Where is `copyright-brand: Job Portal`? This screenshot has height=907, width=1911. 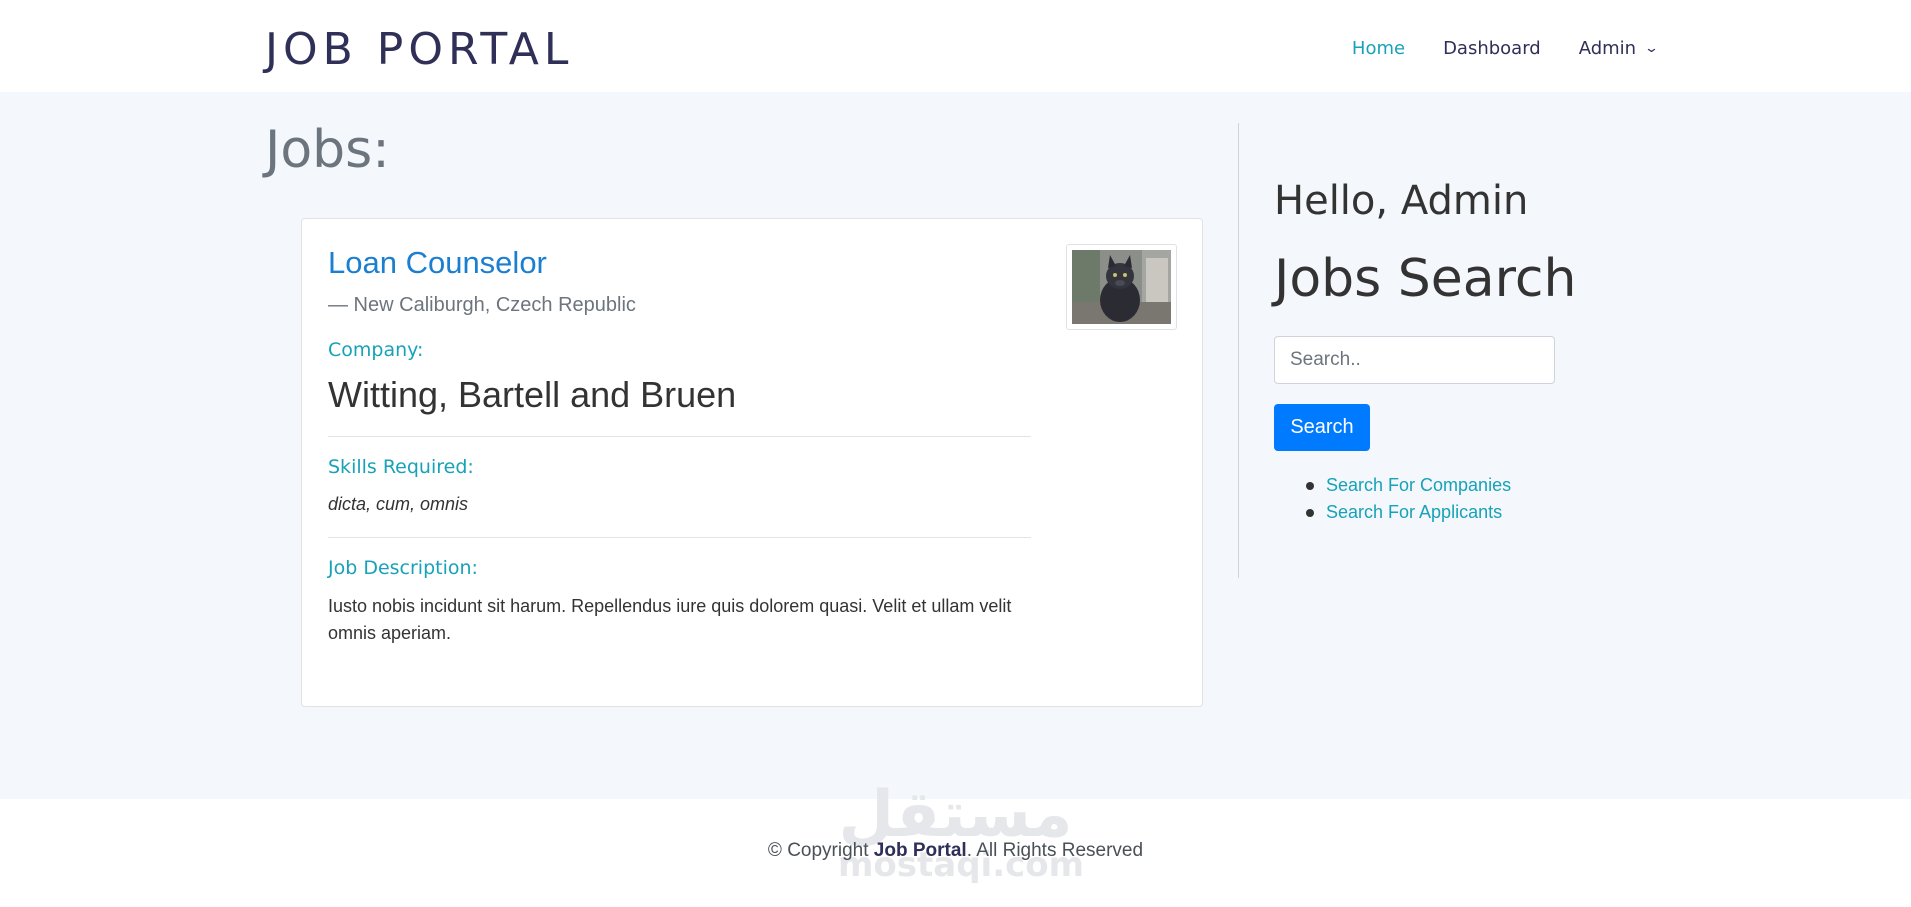 copyright-brand: Job Portal is located at coordinates (920, 850).